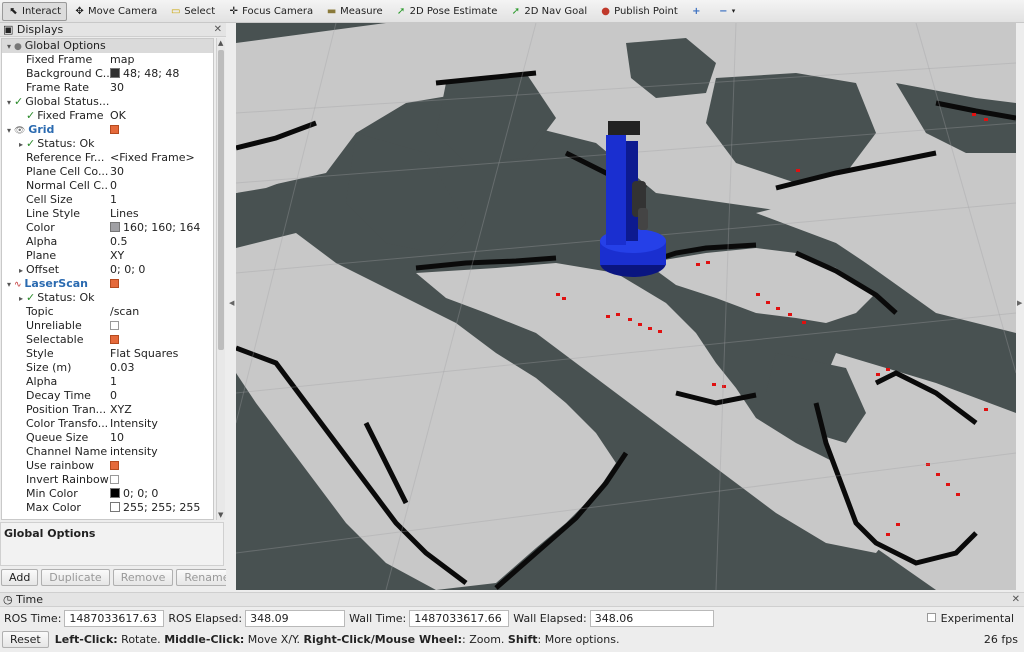 The image size is (1024, 652). I want to click on tree-row: Background C... 48; 48; 48, so click(107, 74).